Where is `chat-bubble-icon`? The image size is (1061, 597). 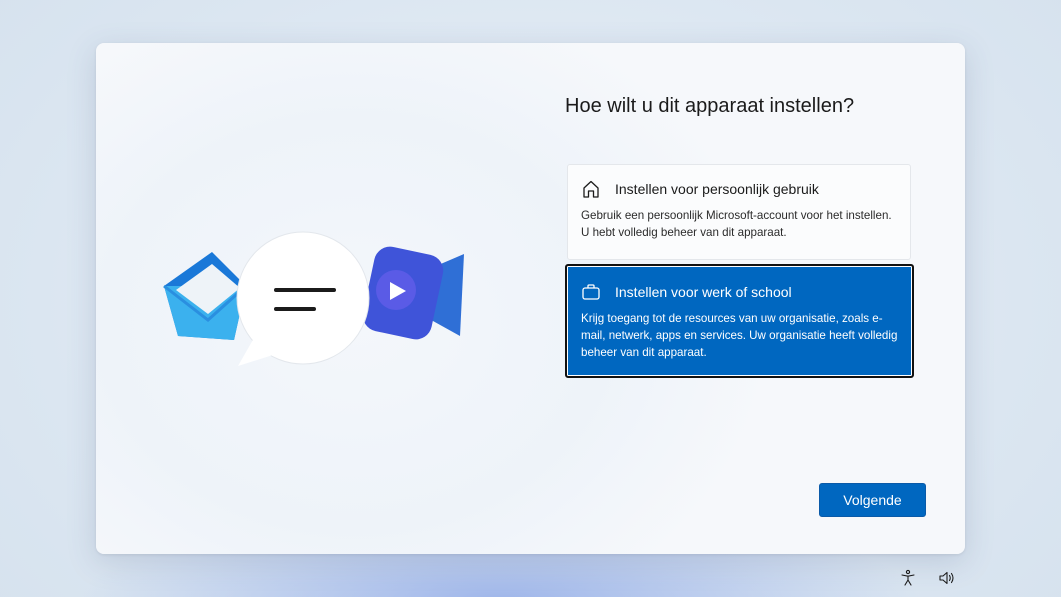
chat-bubble-icon is located at coordinates (303, 298).